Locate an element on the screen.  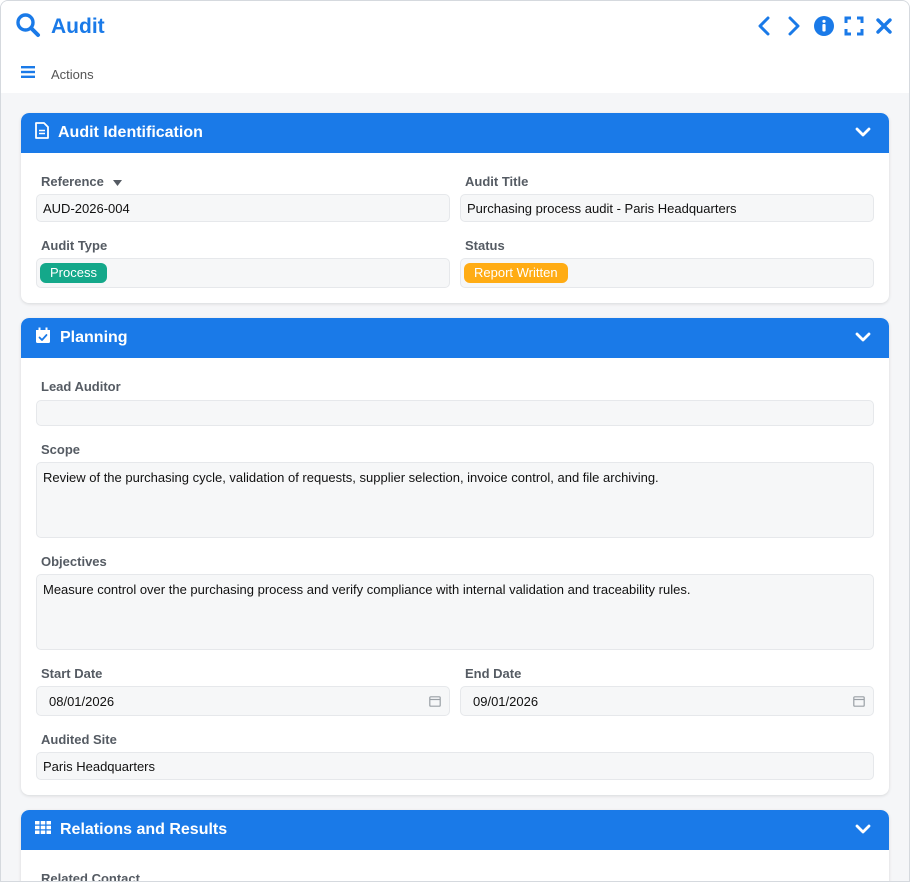
audited-site-field: Paris Headquarters is located at coordinates (455, 766).